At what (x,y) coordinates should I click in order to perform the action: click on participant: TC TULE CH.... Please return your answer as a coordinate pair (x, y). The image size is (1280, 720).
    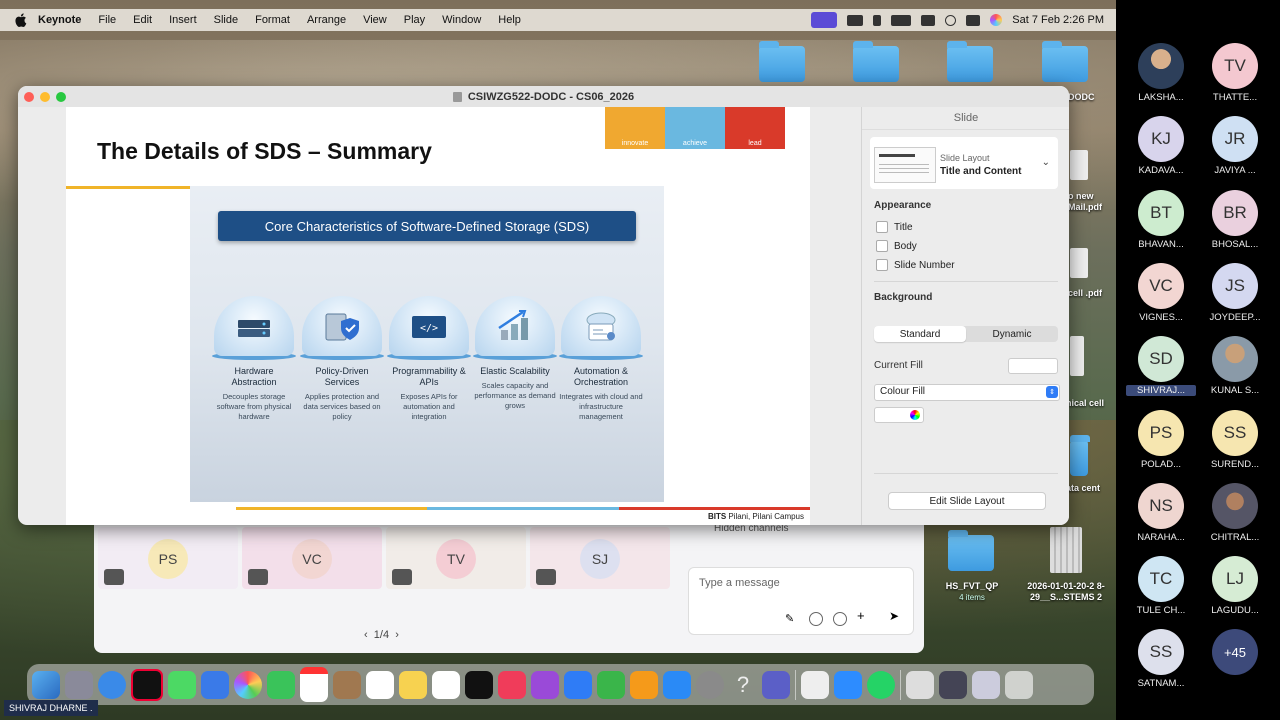
    Looking at the image, I should click on (1161, 586).